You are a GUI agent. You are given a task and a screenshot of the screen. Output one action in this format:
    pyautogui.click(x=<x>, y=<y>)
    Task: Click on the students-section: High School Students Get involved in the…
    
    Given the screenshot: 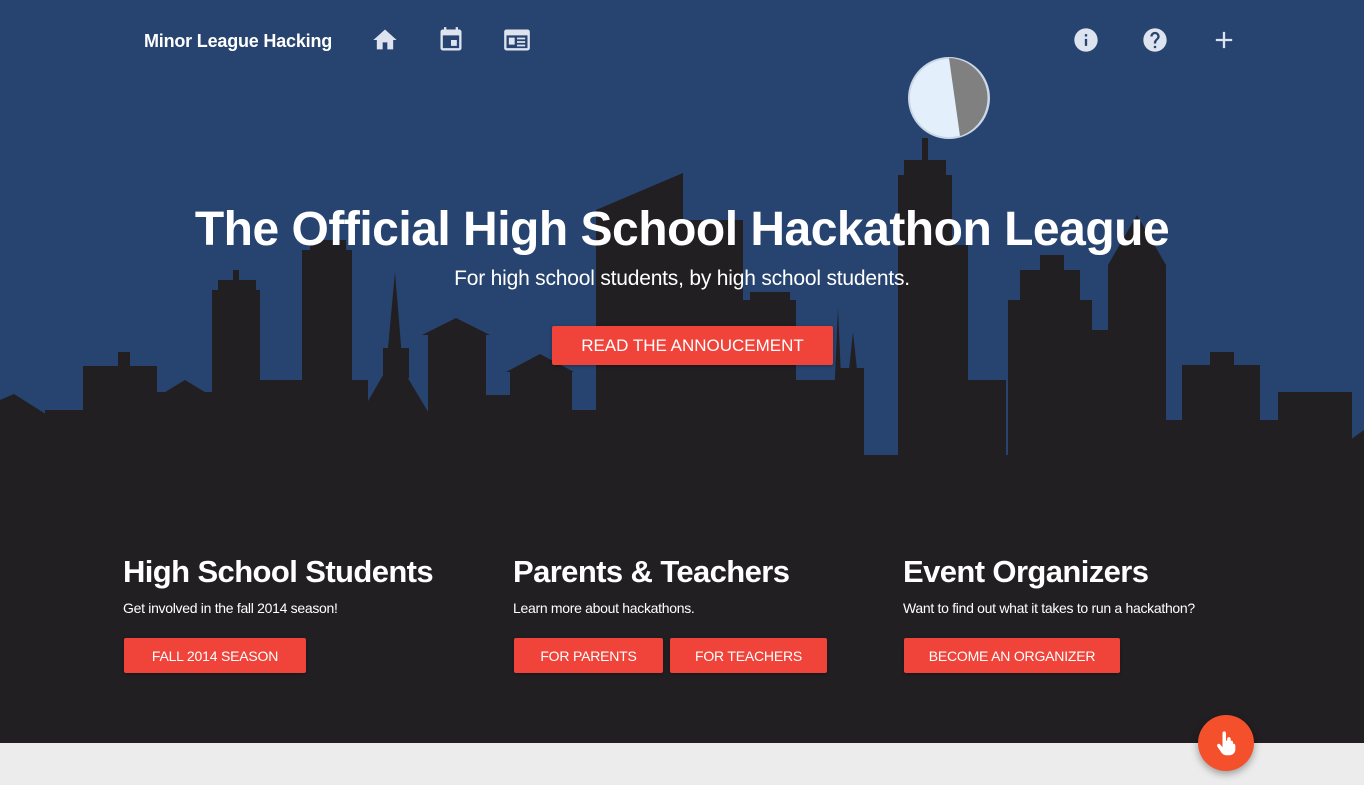 What is the action you would take?
    pyautogui.click(x=303, y=612)
    